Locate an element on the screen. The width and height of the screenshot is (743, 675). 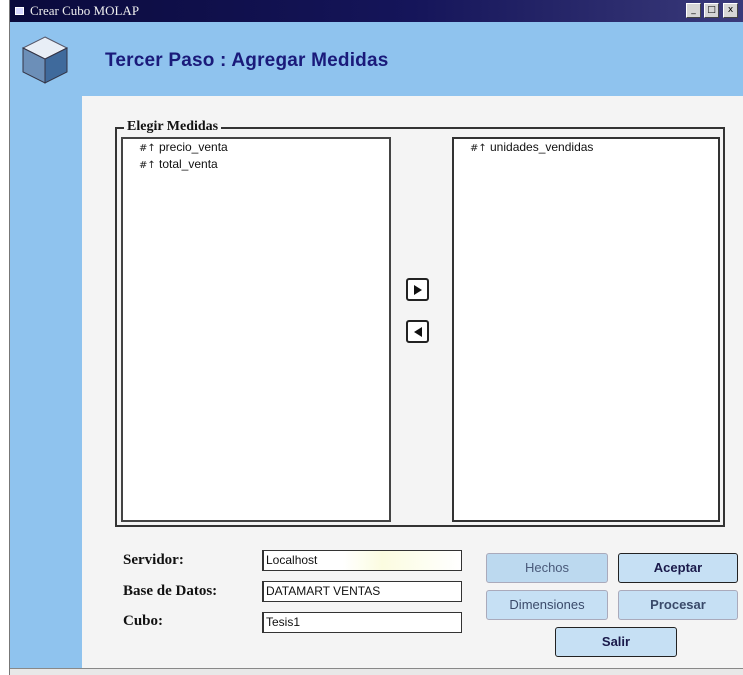
close-button: x is located at coordinates (730, 10).